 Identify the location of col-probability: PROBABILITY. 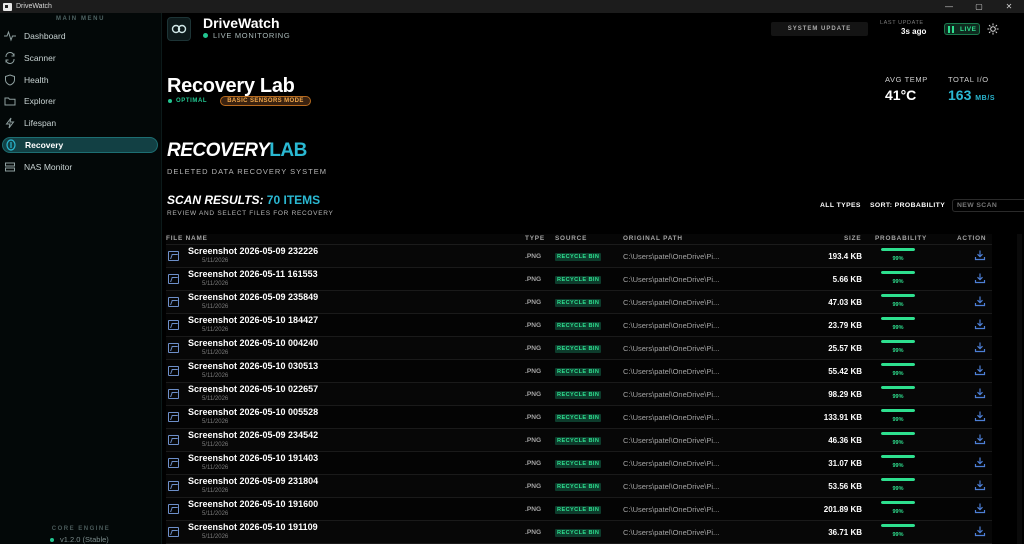
(901, 238).